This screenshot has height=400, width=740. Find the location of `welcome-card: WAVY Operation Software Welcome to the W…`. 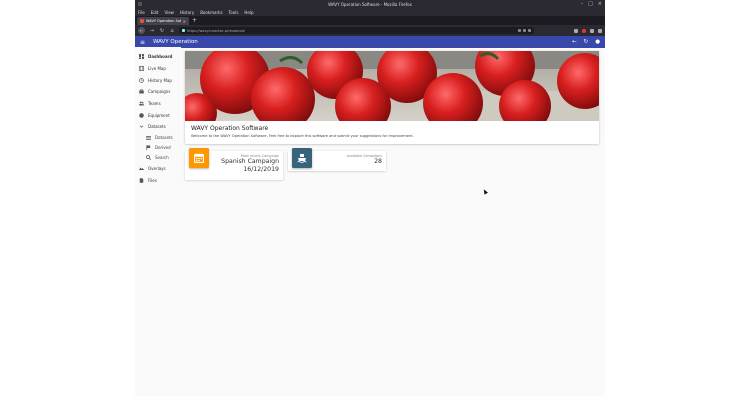

welcome-card: WAVY Operation Software Welcome to the W… is located at coordinates (392, 97).